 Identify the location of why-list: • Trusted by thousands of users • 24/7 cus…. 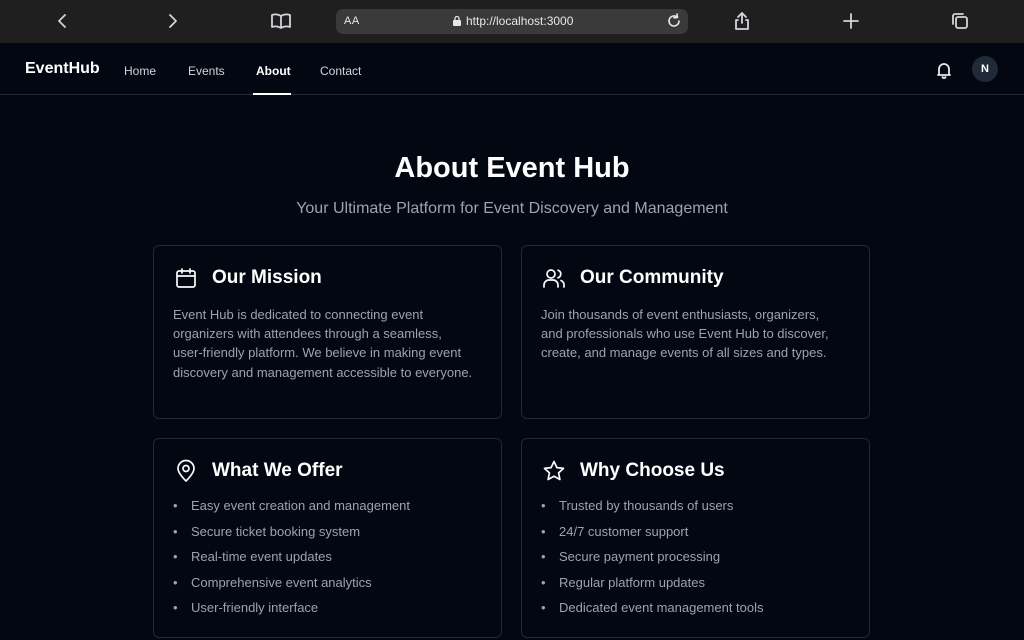
(652, 562).